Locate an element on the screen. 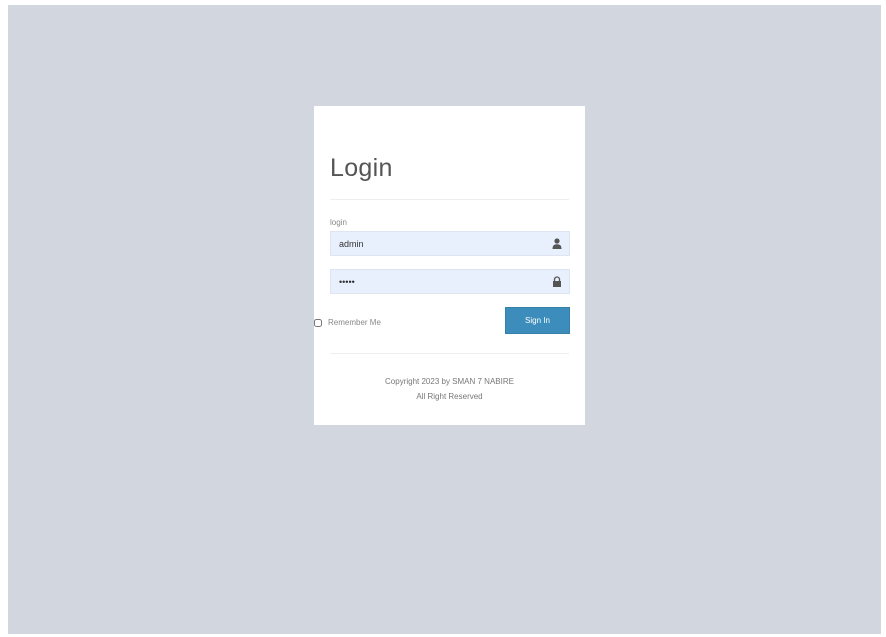  remember-me-label: Remember Me is located at coordinates (354, 322).